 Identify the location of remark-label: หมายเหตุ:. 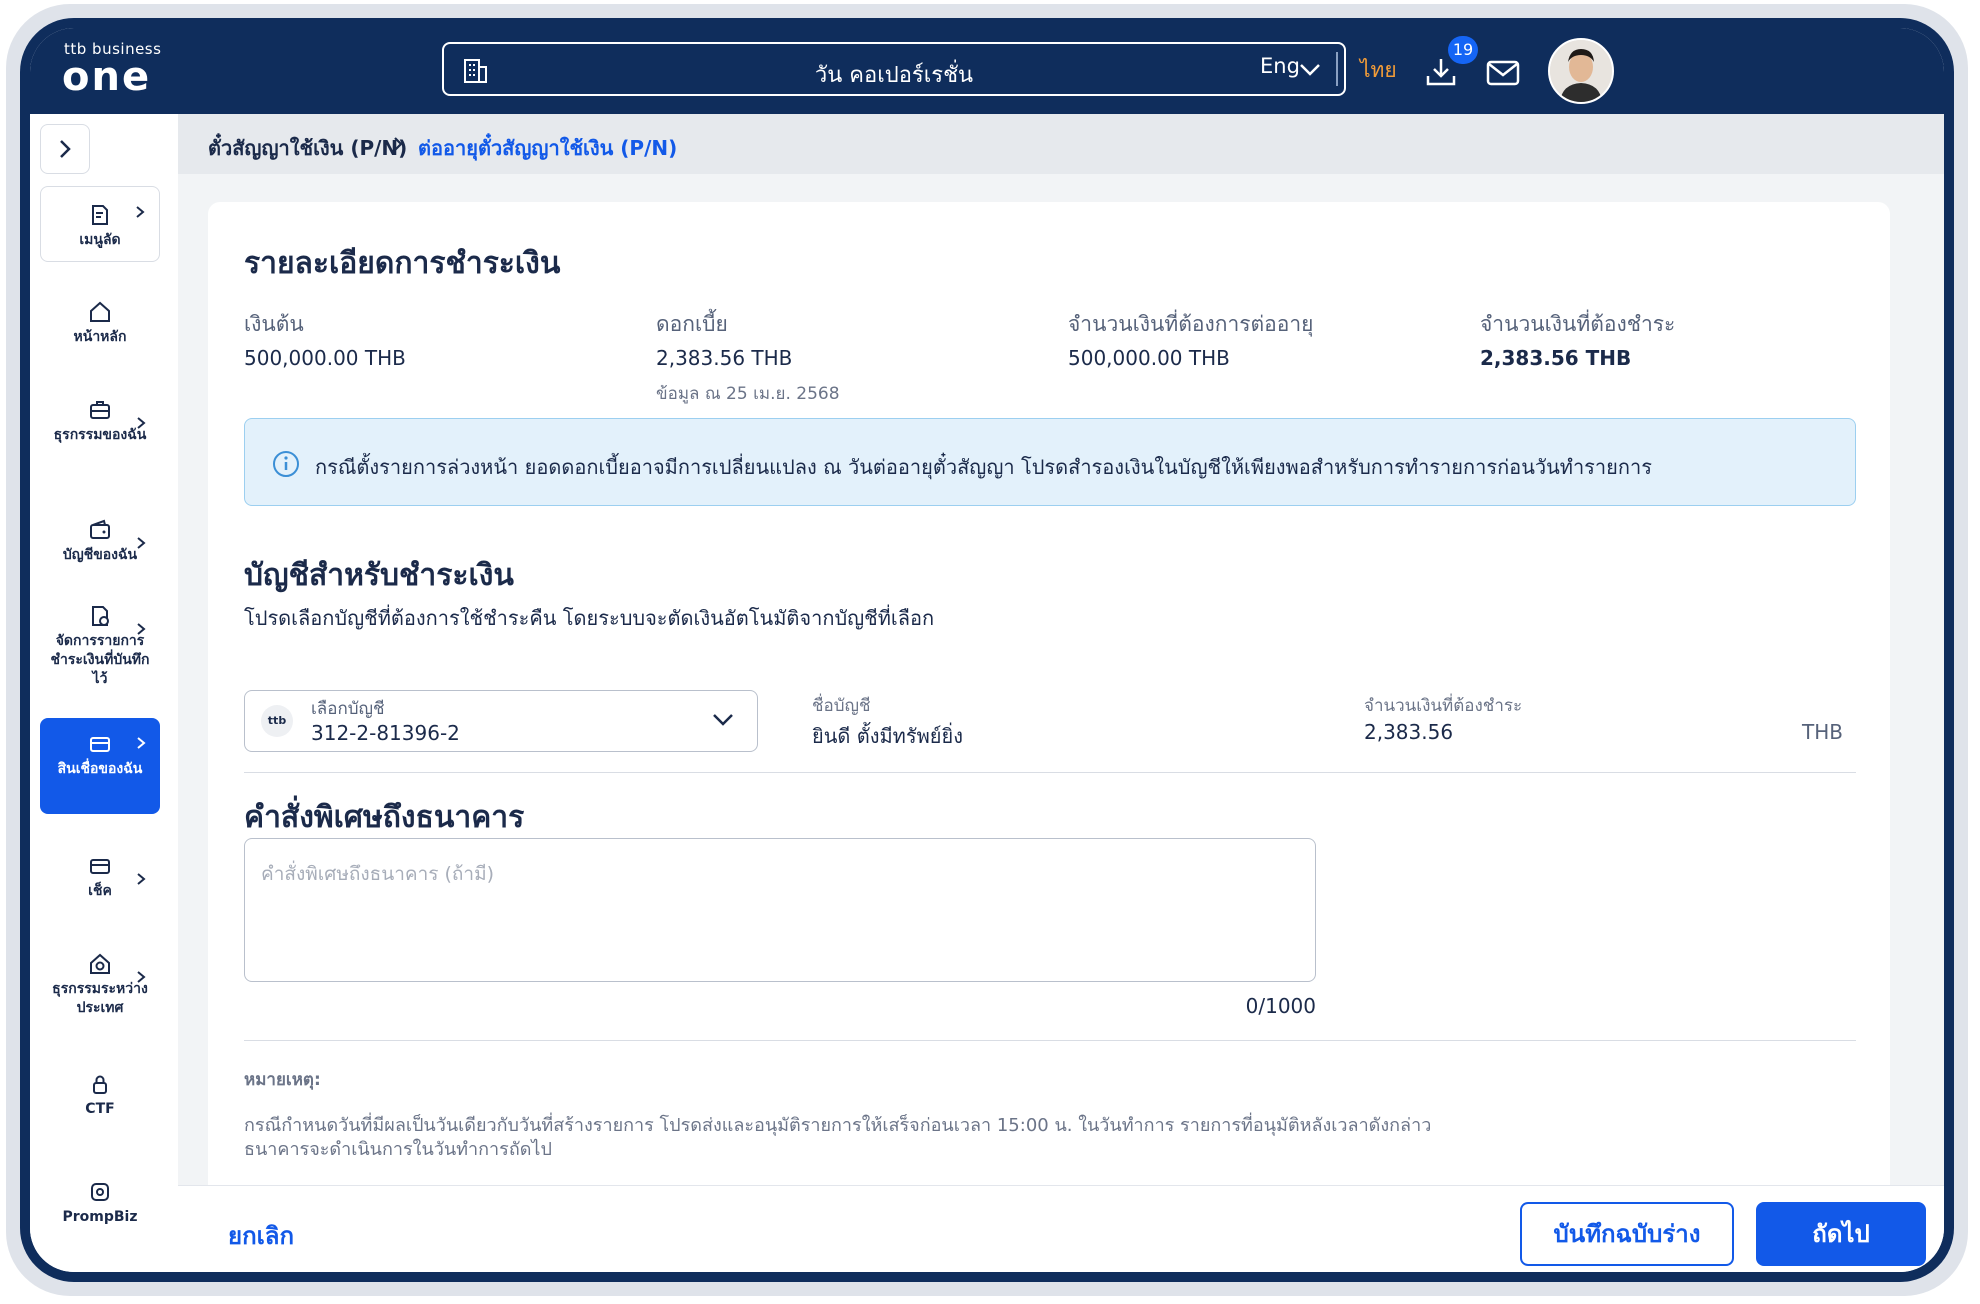
(282, 1080).